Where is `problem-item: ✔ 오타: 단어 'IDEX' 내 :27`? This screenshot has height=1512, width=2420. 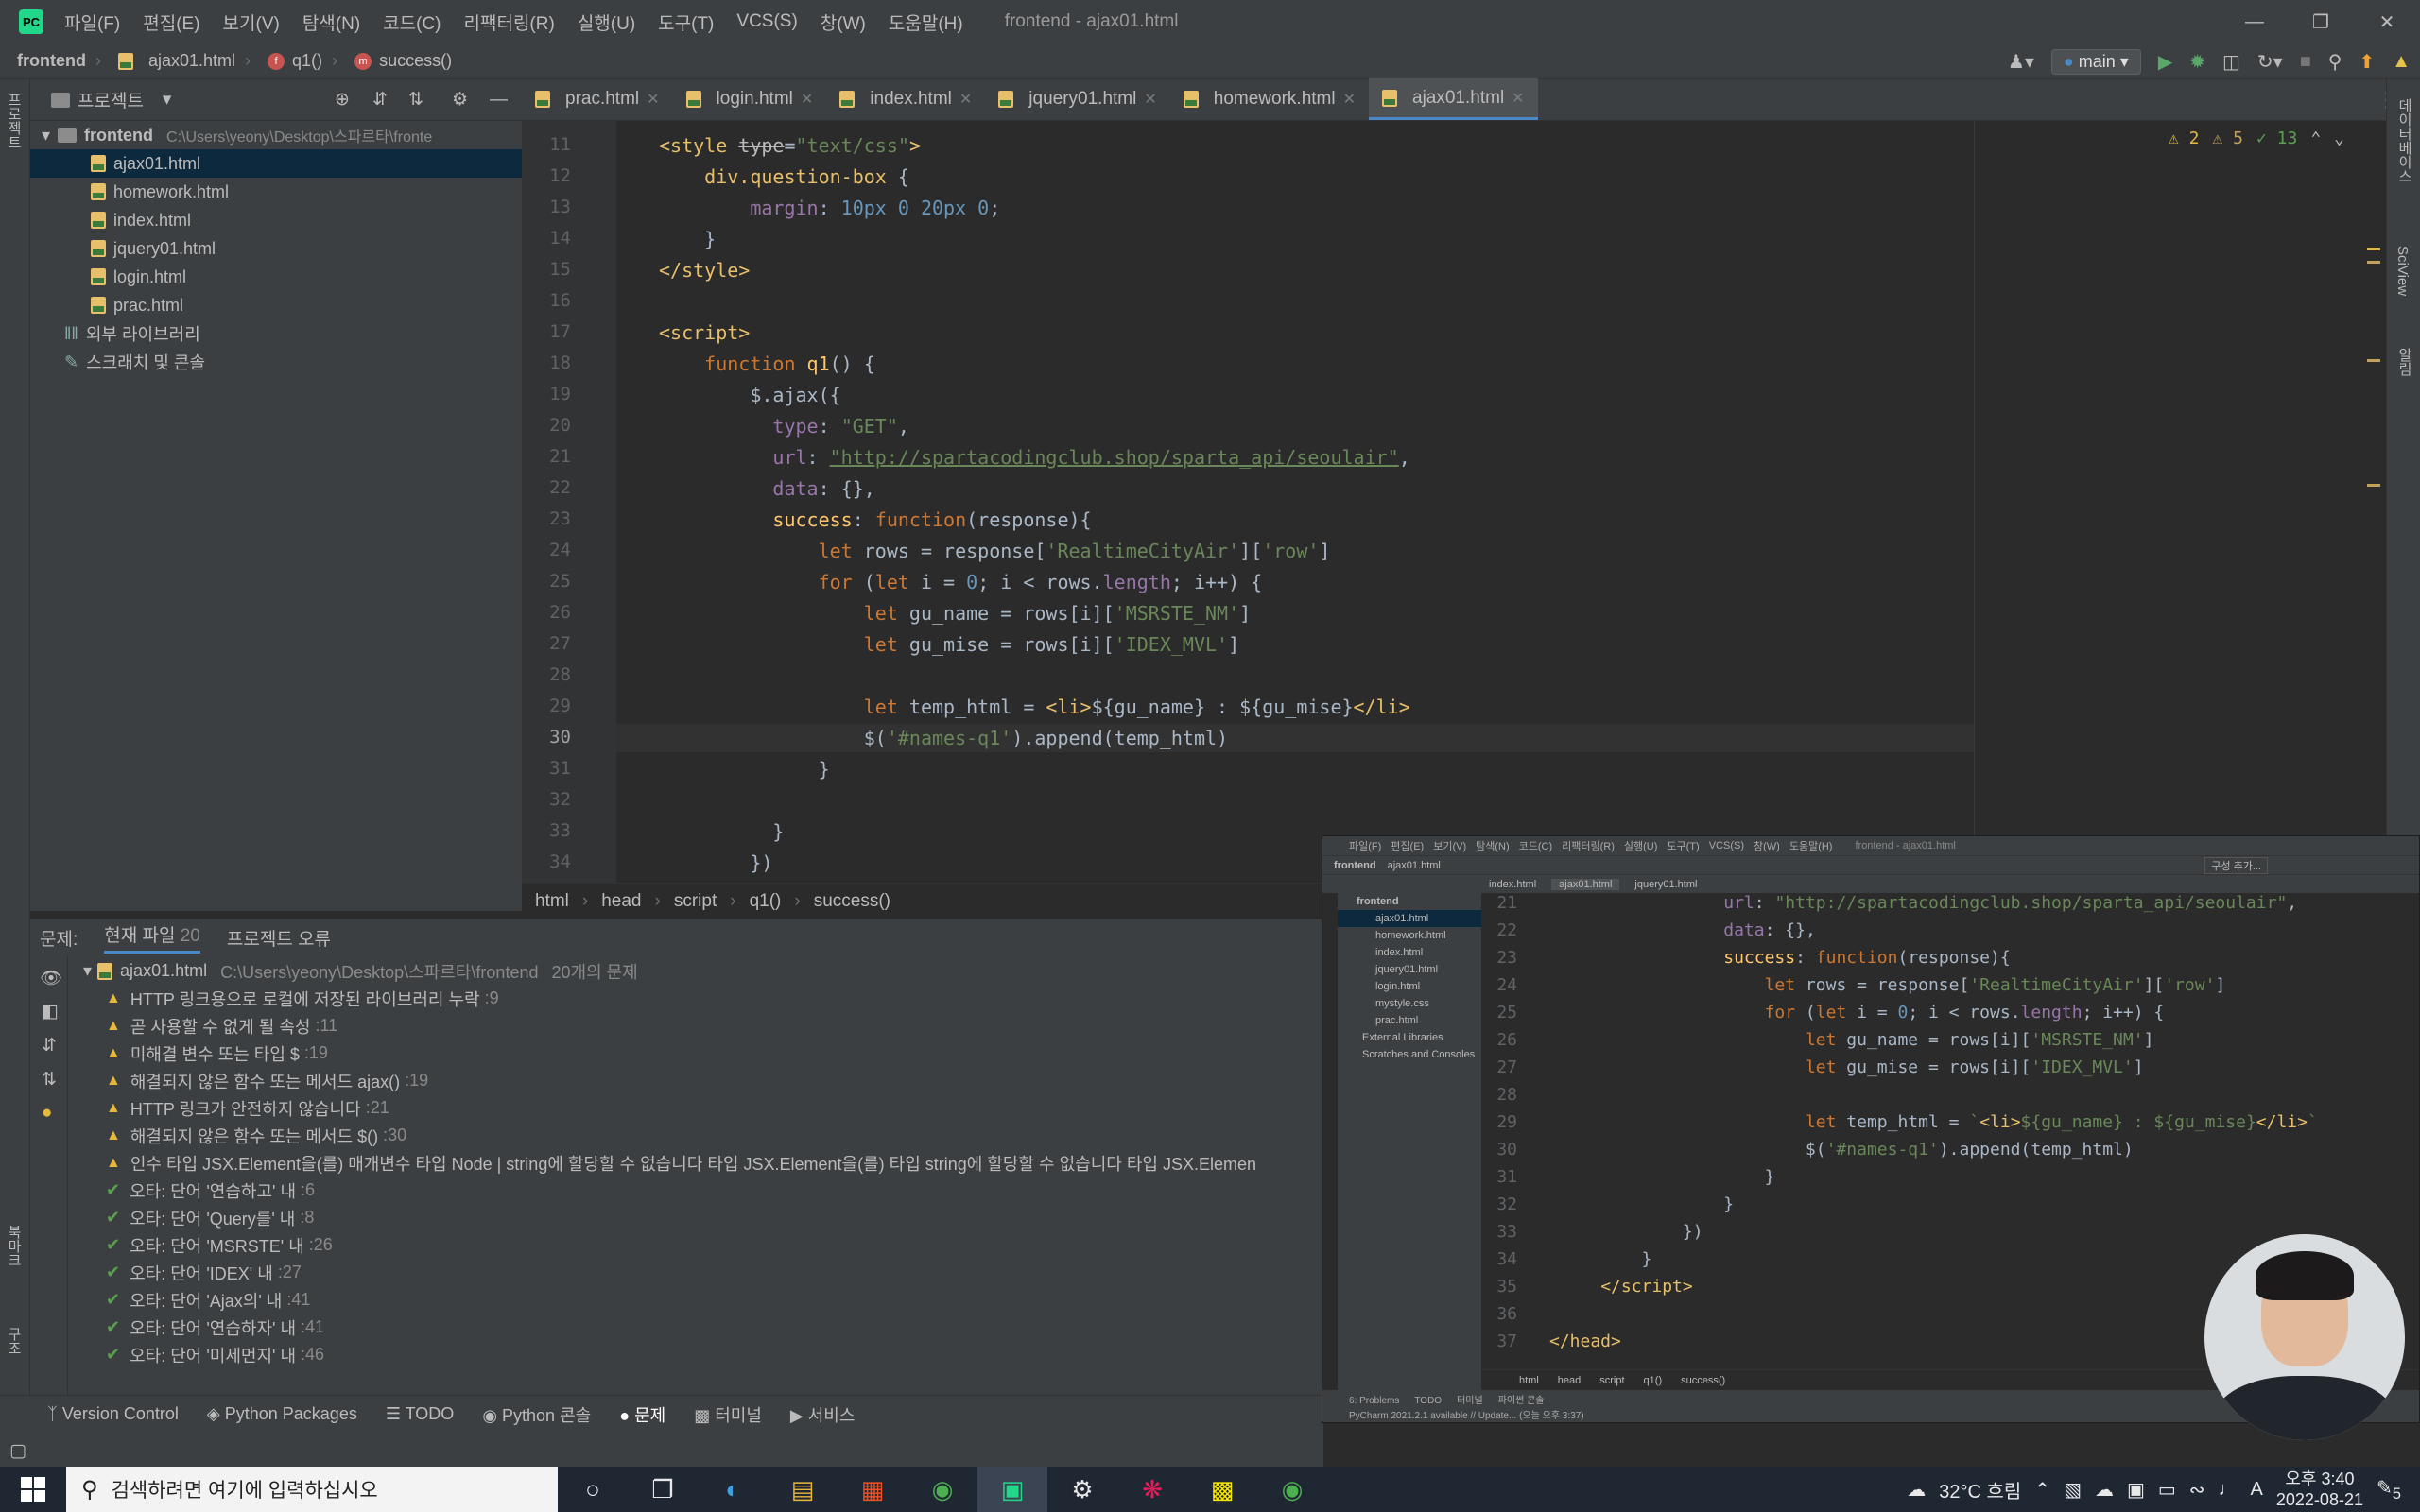
problem-item: ✔ 오타: 단어 'IDEX' 내 :27 is located at coordinates (204, 1272).